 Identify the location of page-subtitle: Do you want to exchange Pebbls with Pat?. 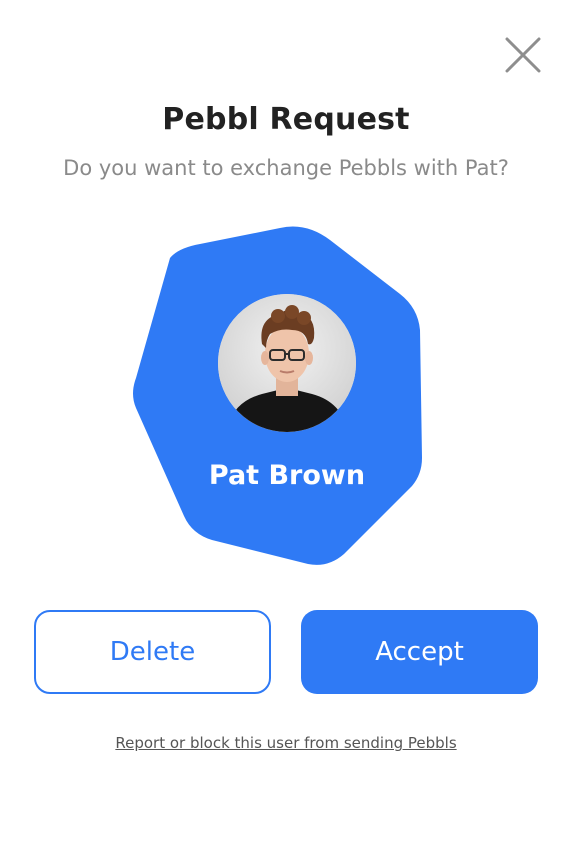
(286, 168).